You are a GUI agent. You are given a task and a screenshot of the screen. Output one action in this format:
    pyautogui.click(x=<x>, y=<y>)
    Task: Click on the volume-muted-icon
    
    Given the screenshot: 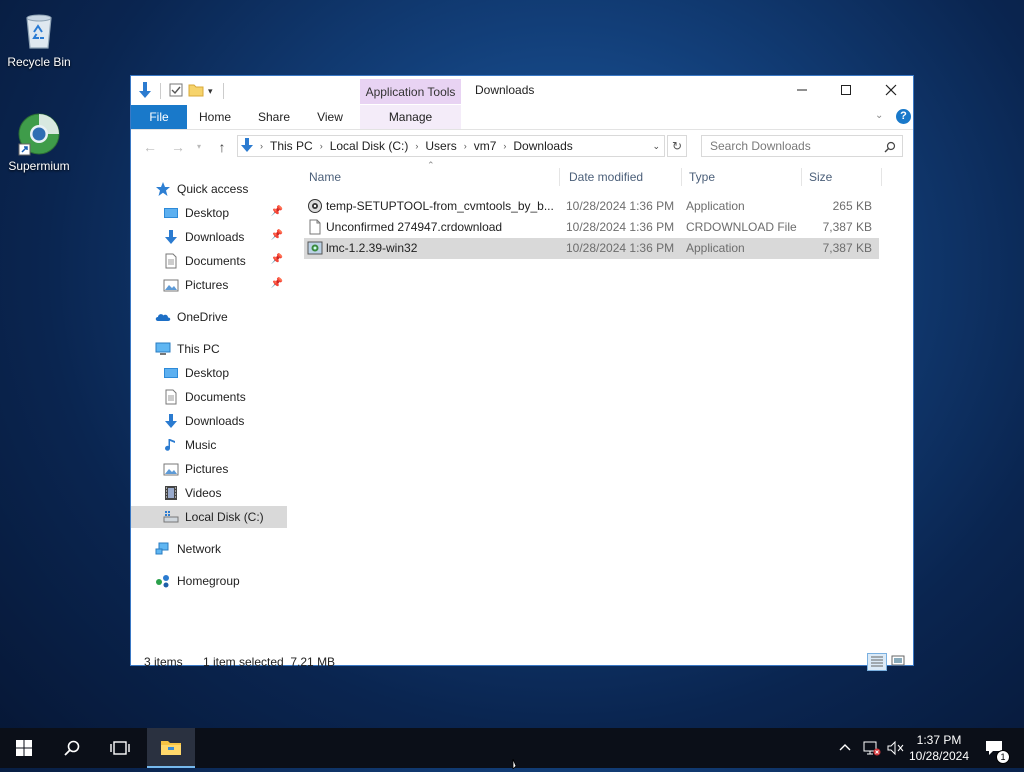 What is the action you would take?
    pyautogui.click(x=896, y=748)
    